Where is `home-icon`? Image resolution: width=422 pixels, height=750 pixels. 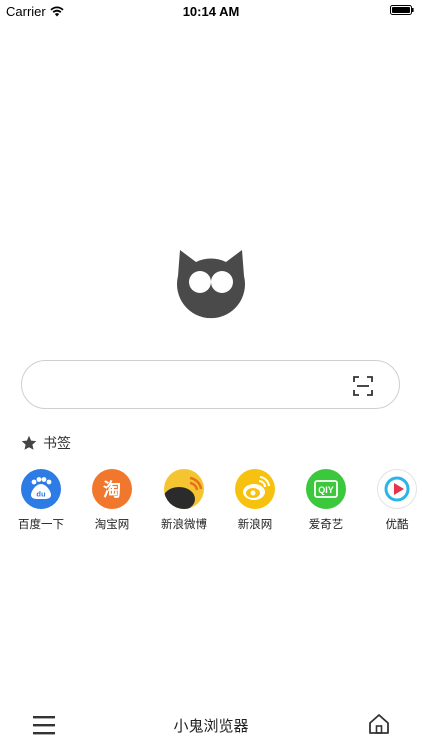
home-icon is located at coordinates (379, 724).